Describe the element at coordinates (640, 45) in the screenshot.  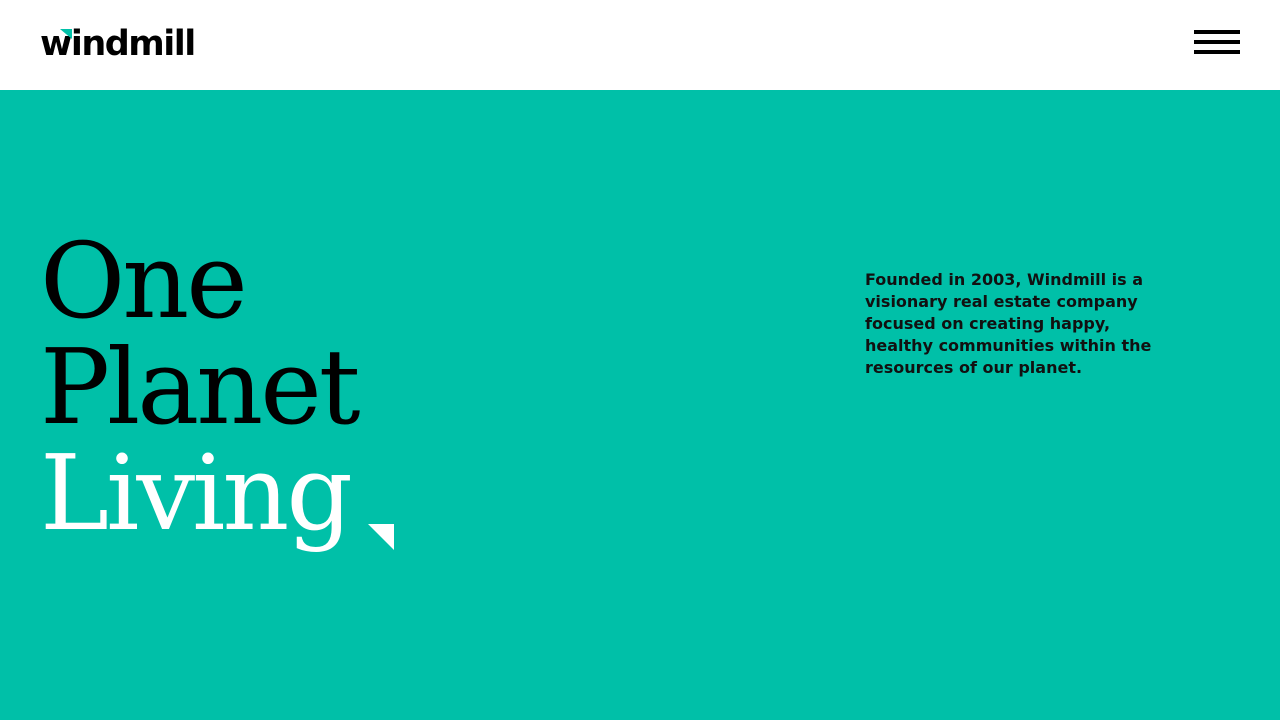
I see `site-header: windmill` at that location.